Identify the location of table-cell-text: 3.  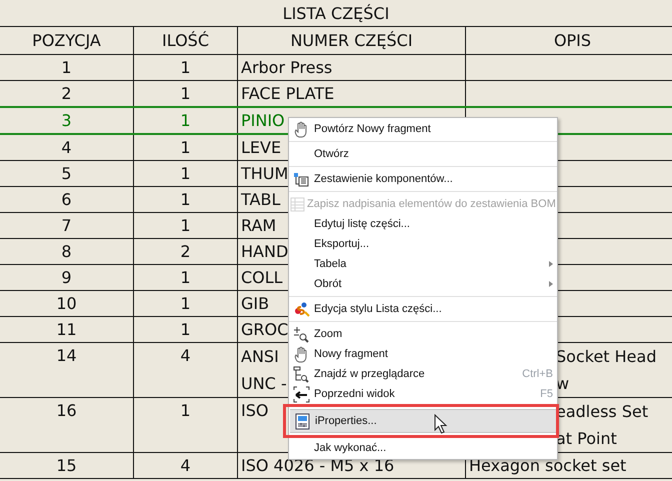
(66, 121).